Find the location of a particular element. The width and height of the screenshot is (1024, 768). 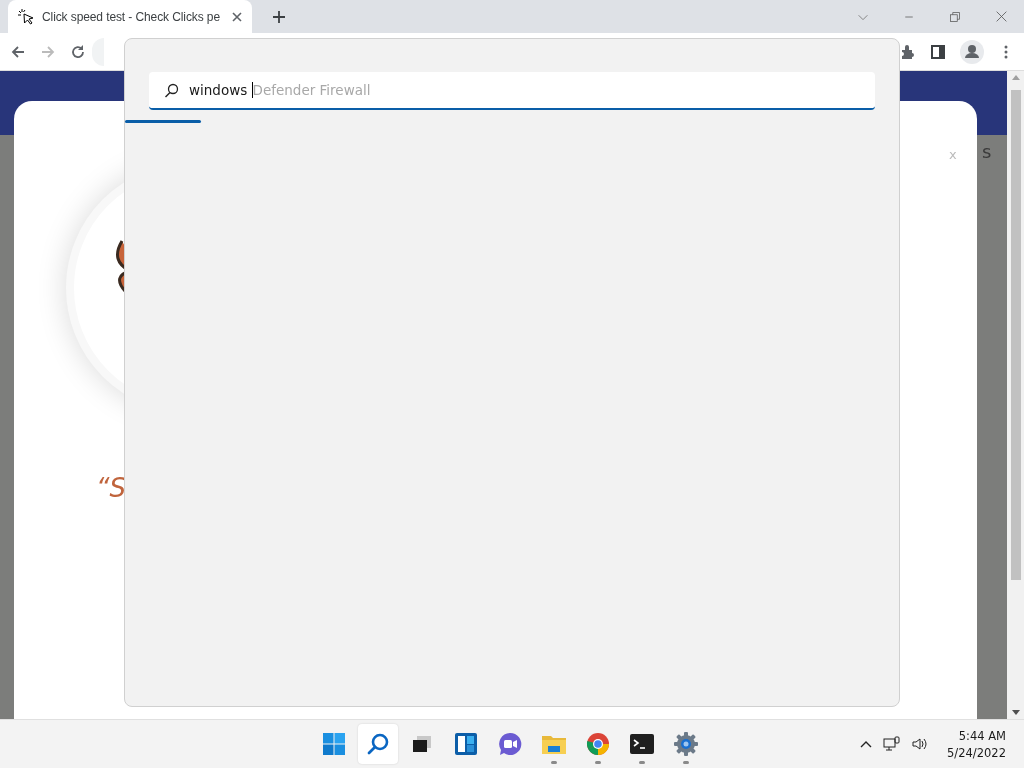

browser-tab: Click speed test - Check Clicks pe is located at coordinates (130, 16).